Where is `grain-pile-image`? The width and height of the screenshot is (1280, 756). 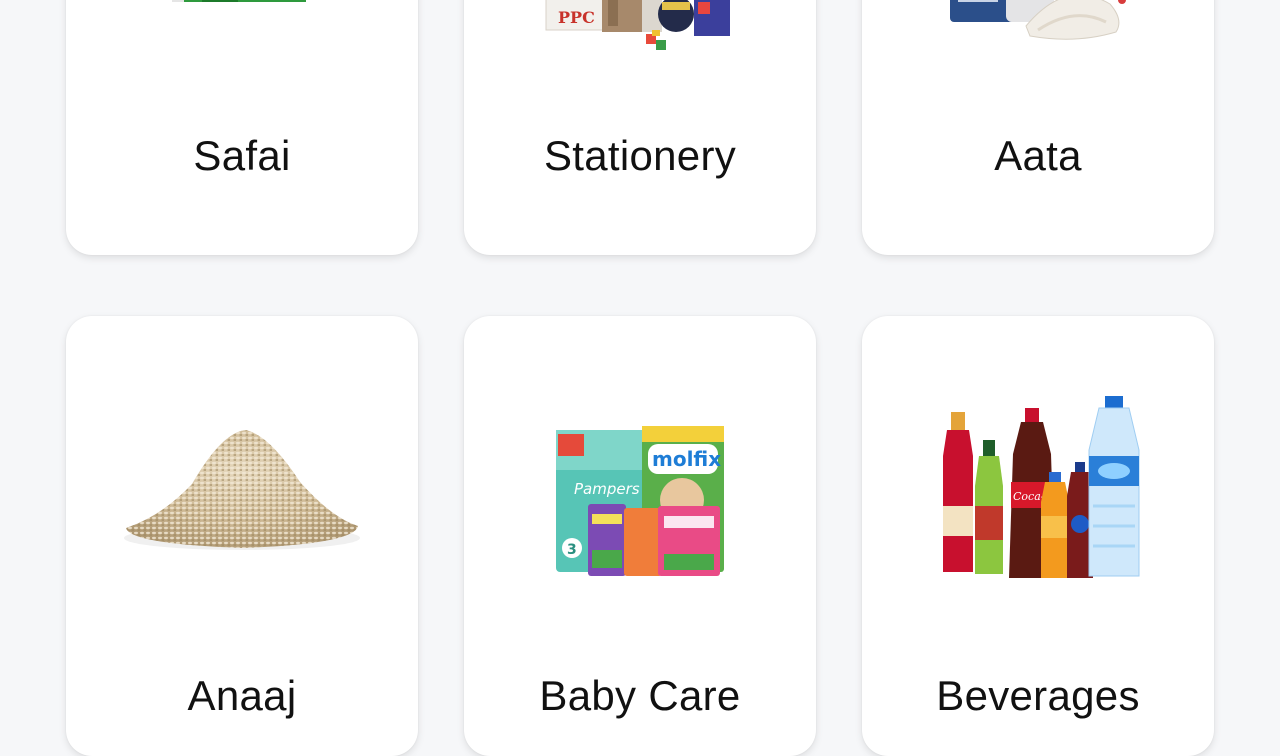 grain-pile-image is located at coordinates (242, 490).